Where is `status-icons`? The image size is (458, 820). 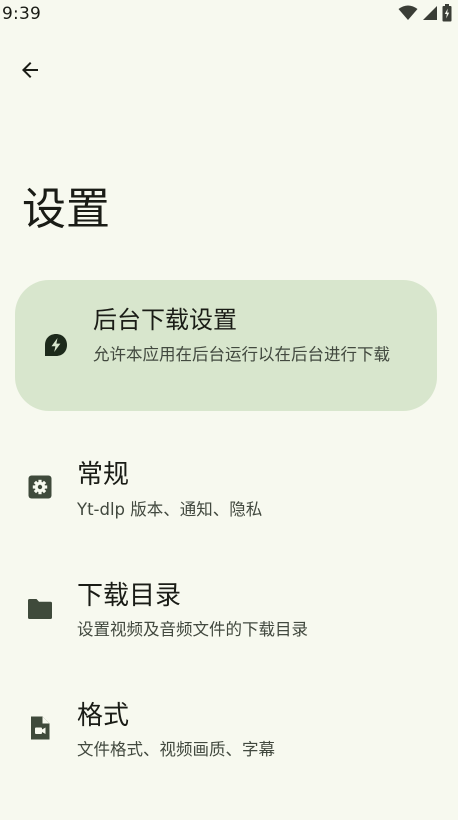 status-icons is located at coordinates (425, 15).